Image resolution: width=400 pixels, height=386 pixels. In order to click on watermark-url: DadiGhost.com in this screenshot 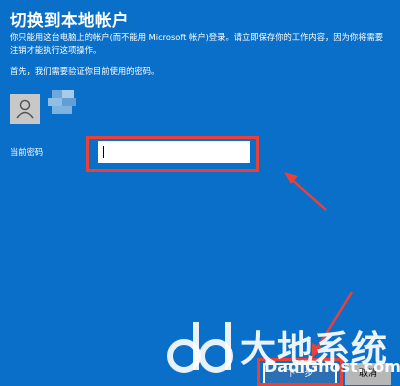, I will do `click(332, 366)`.